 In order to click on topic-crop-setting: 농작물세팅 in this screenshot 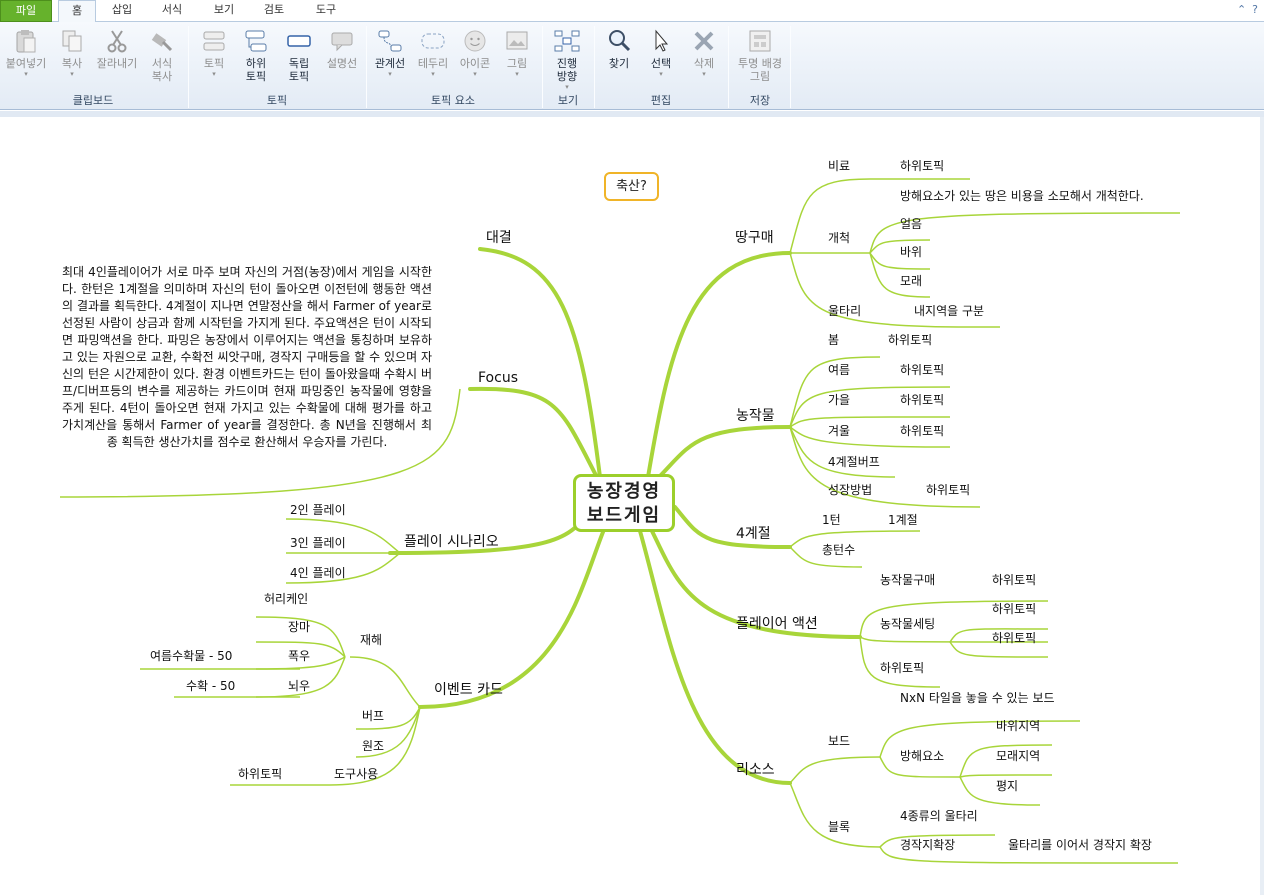, I will do `click(907, 624)`.